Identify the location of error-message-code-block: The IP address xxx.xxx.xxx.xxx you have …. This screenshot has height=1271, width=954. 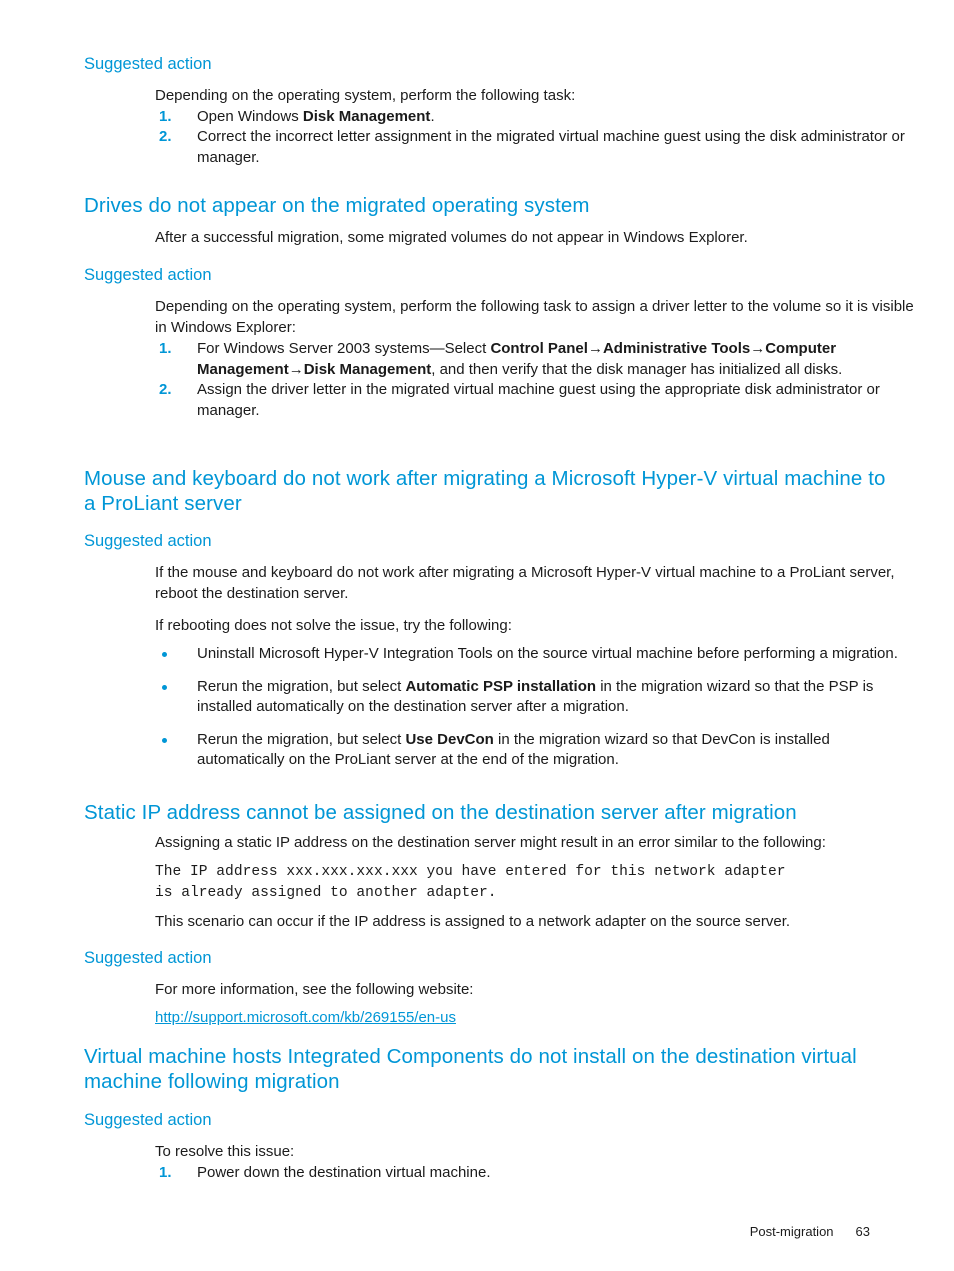
(540, 883).